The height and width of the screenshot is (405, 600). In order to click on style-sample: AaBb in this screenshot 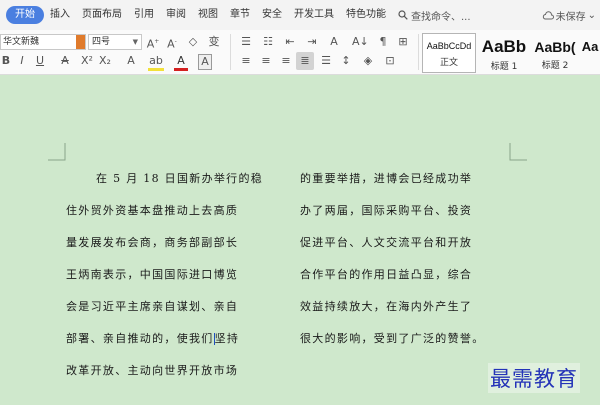, I will do `click(504, 46)`.